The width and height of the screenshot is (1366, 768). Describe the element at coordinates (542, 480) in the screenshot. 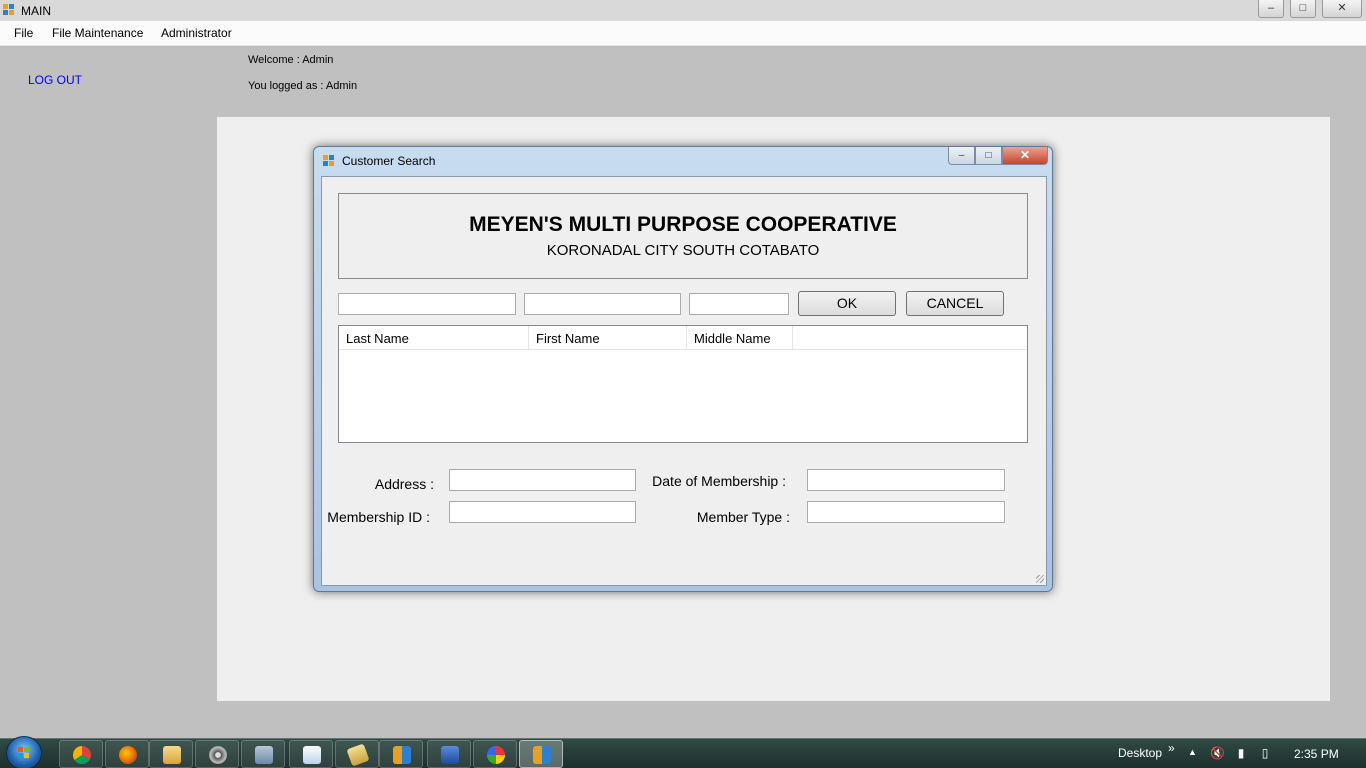

I see `address-field` at that location.